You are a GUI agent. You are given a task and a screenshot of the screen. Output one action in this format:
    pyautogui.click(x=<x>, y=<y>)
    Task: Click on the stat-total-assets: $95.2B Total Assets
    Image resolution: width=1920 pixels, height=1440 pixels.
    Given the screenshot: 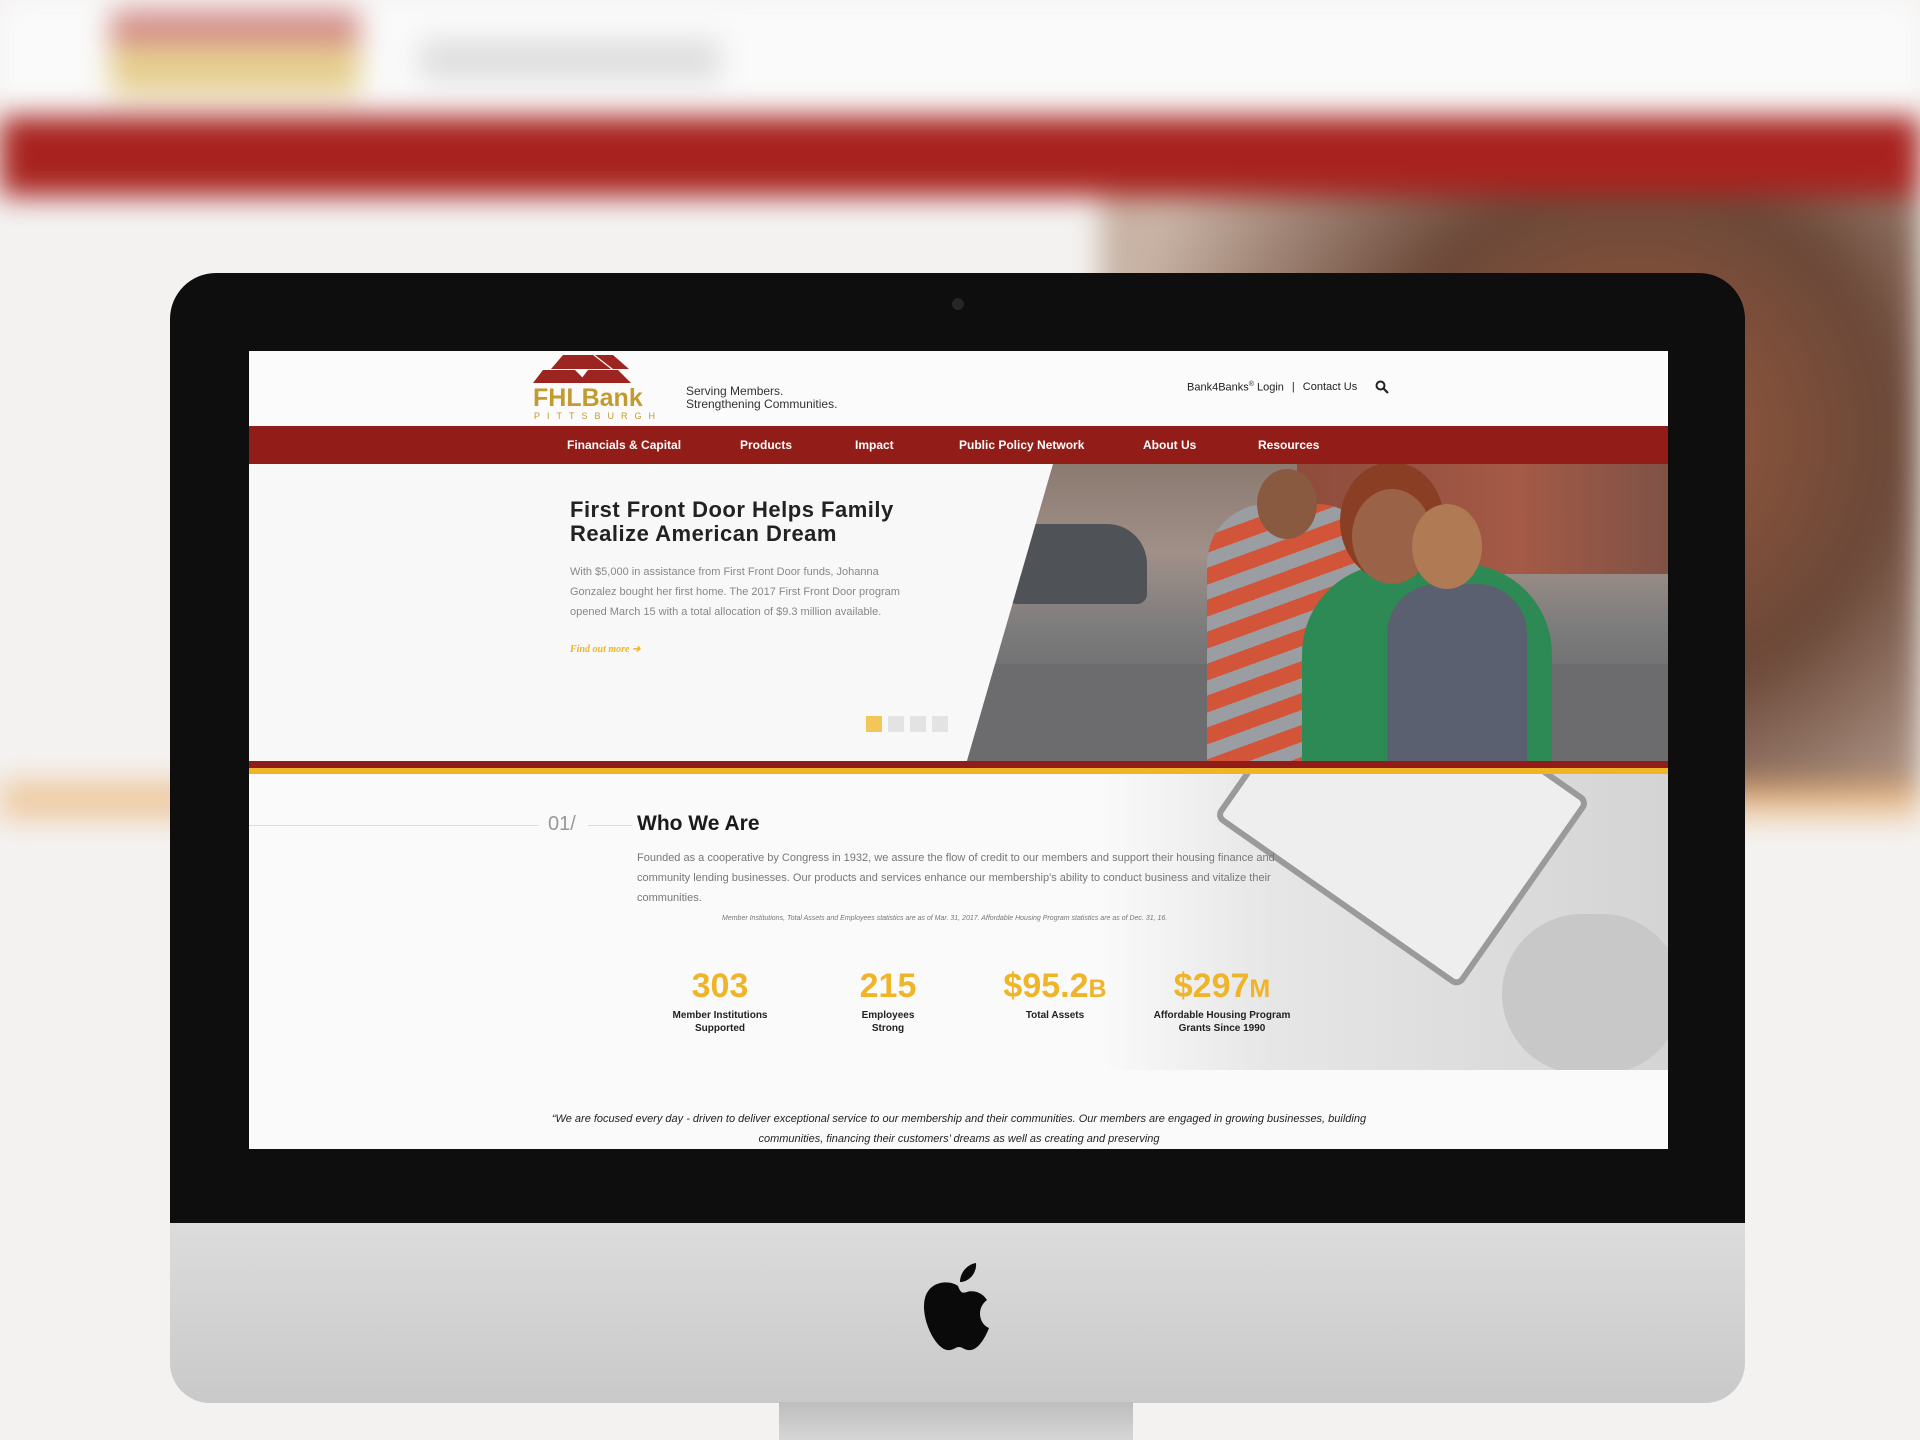 What is the action you would take?
    pyautogui.click(x=1055, y=994)
    